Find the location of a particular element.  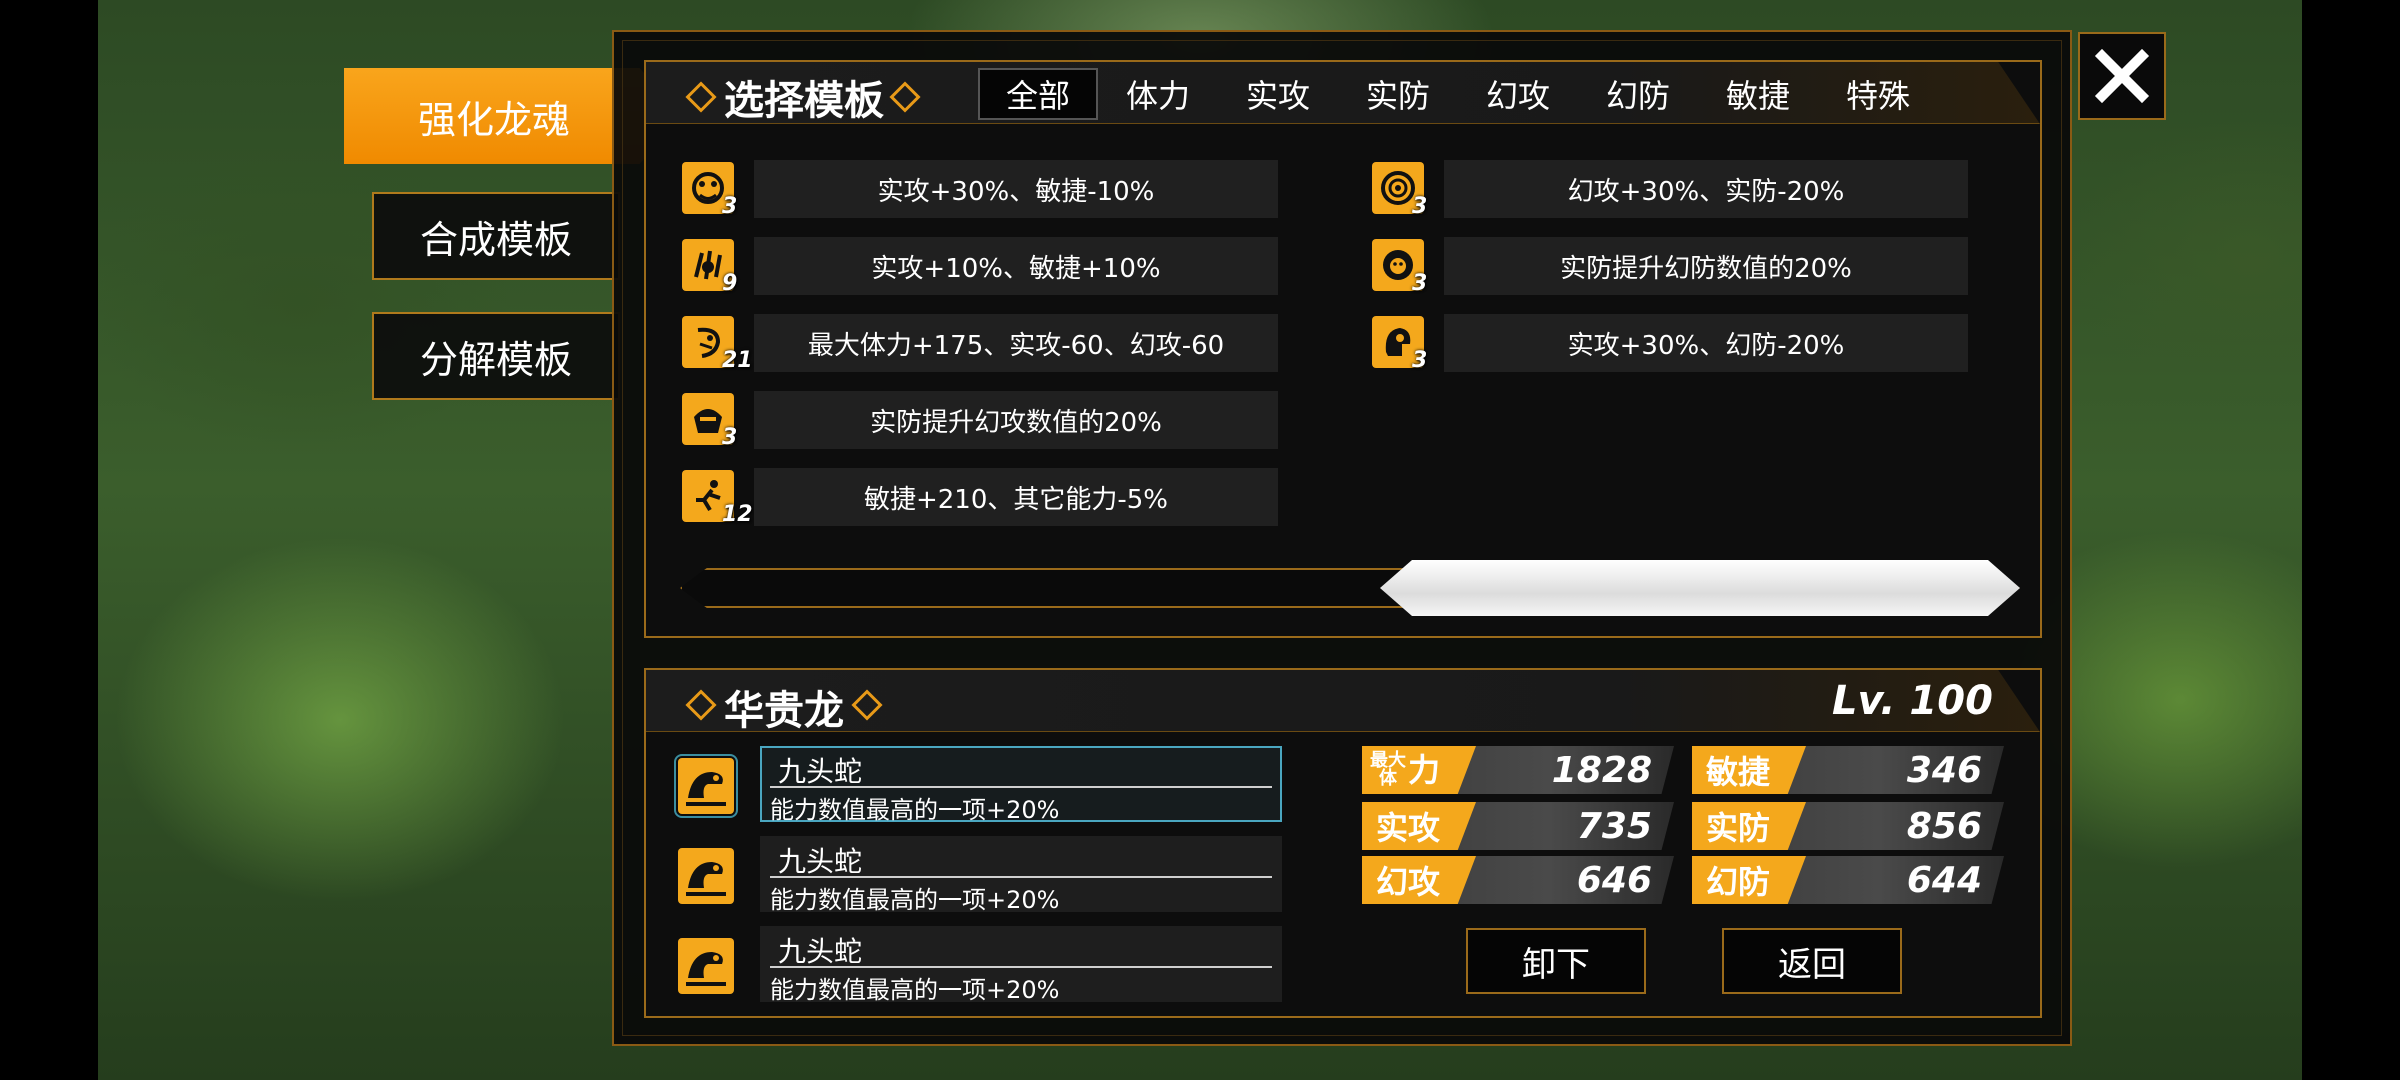

template-item: 21 最大体力+175、实攻-60、幻攻-60 is located at coordinates (982, 344).